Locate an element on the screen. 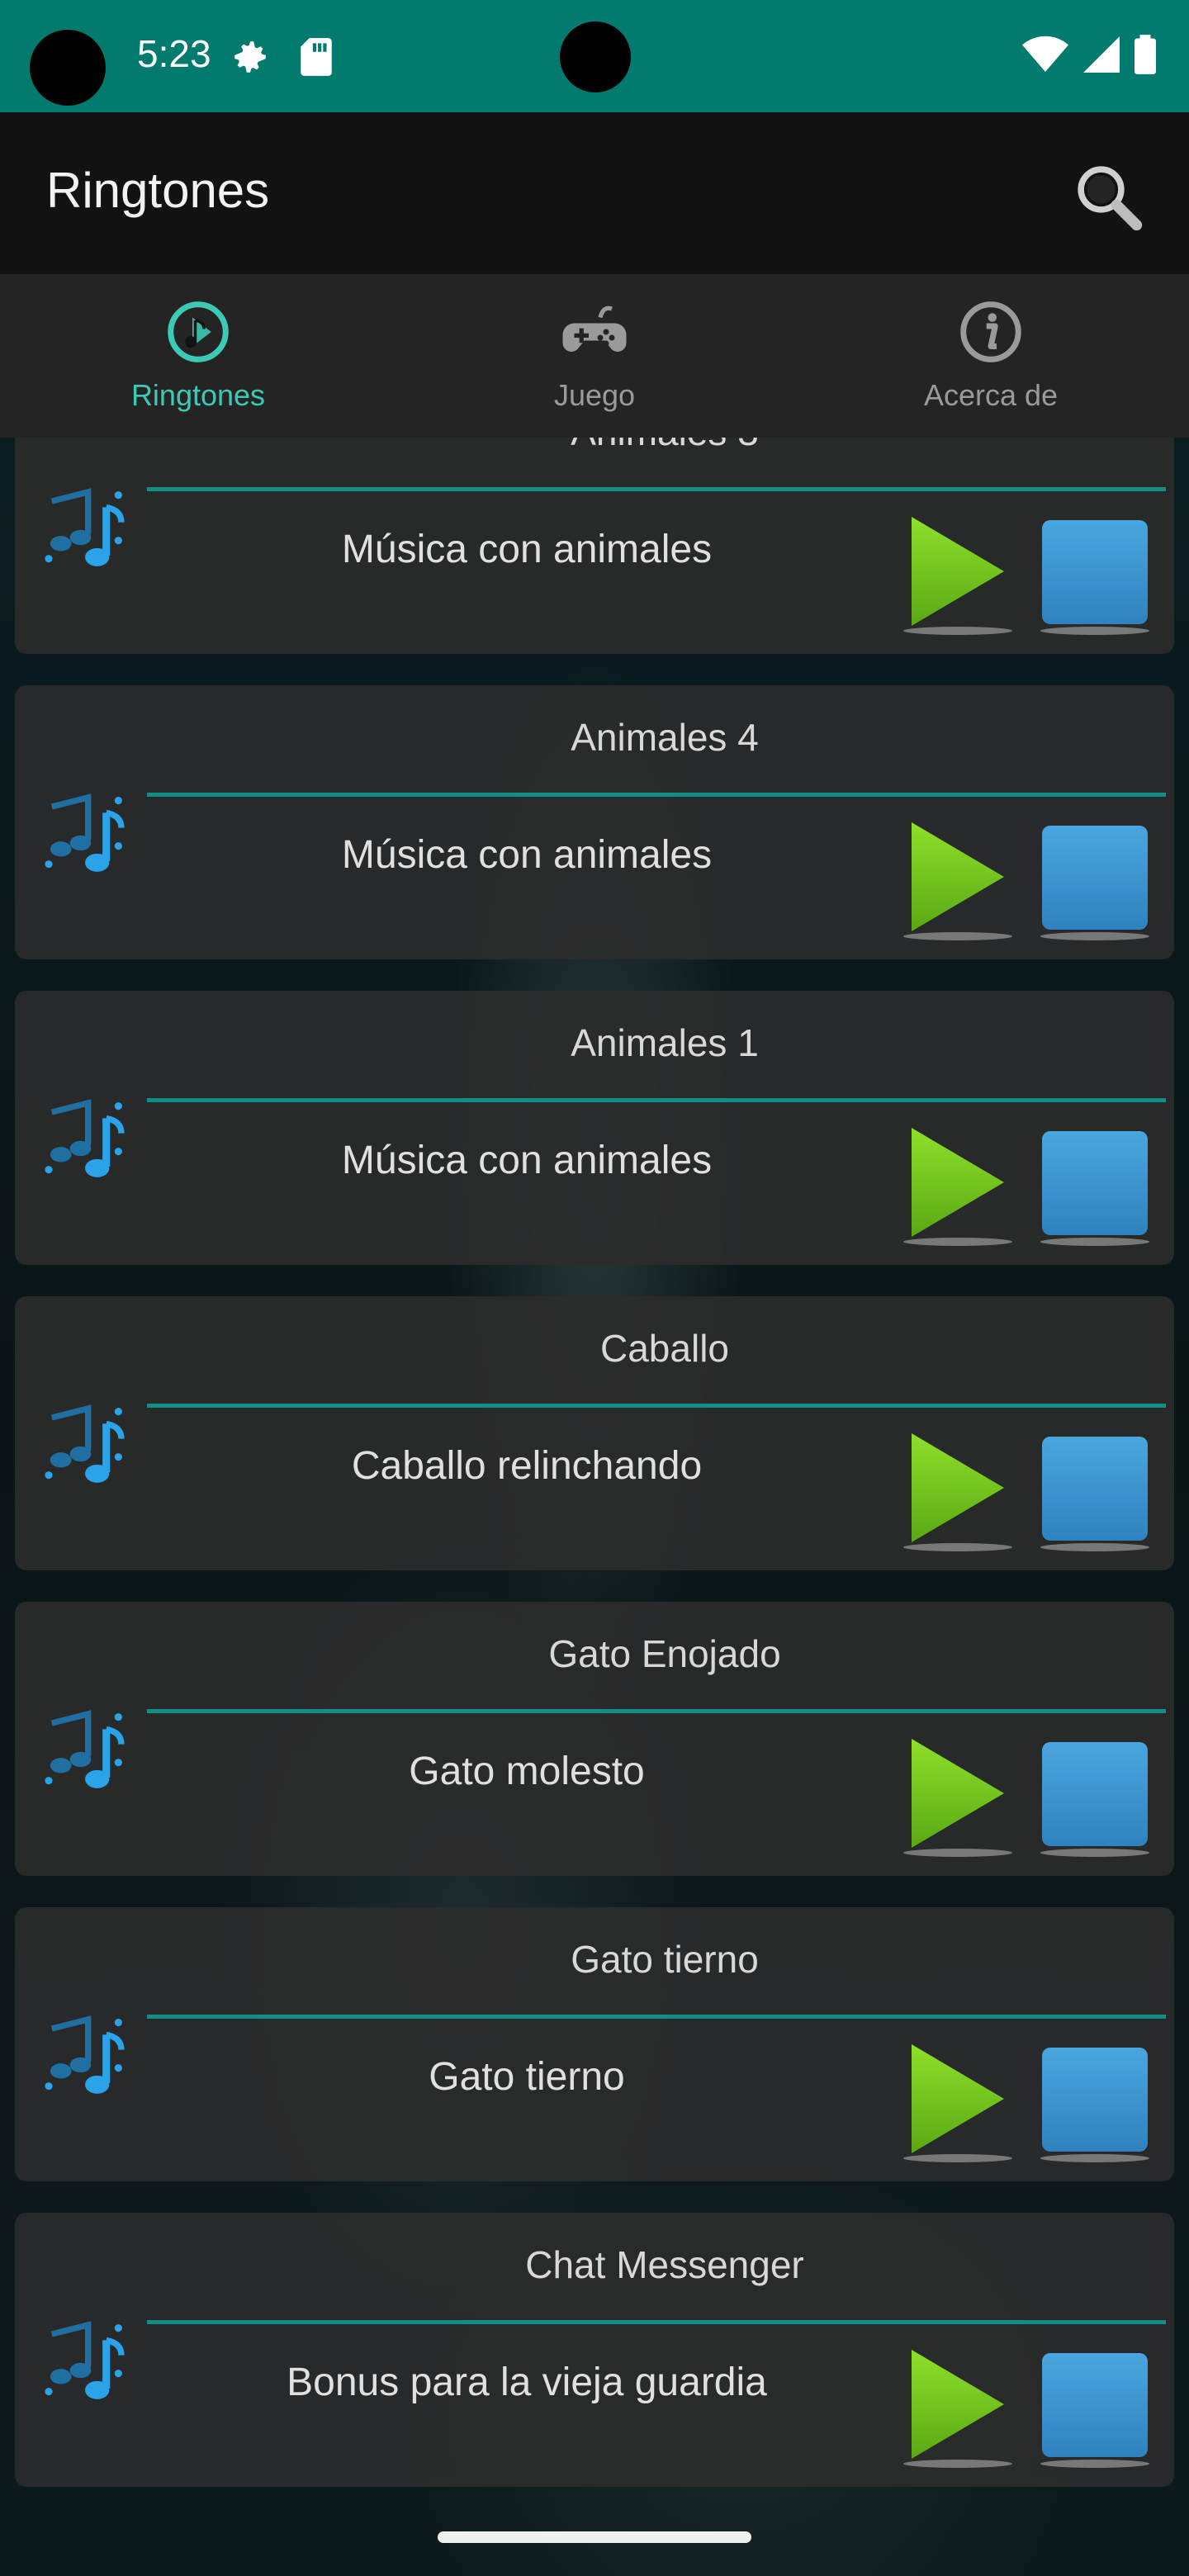  search-icon is located at coordinates (1107, 196).